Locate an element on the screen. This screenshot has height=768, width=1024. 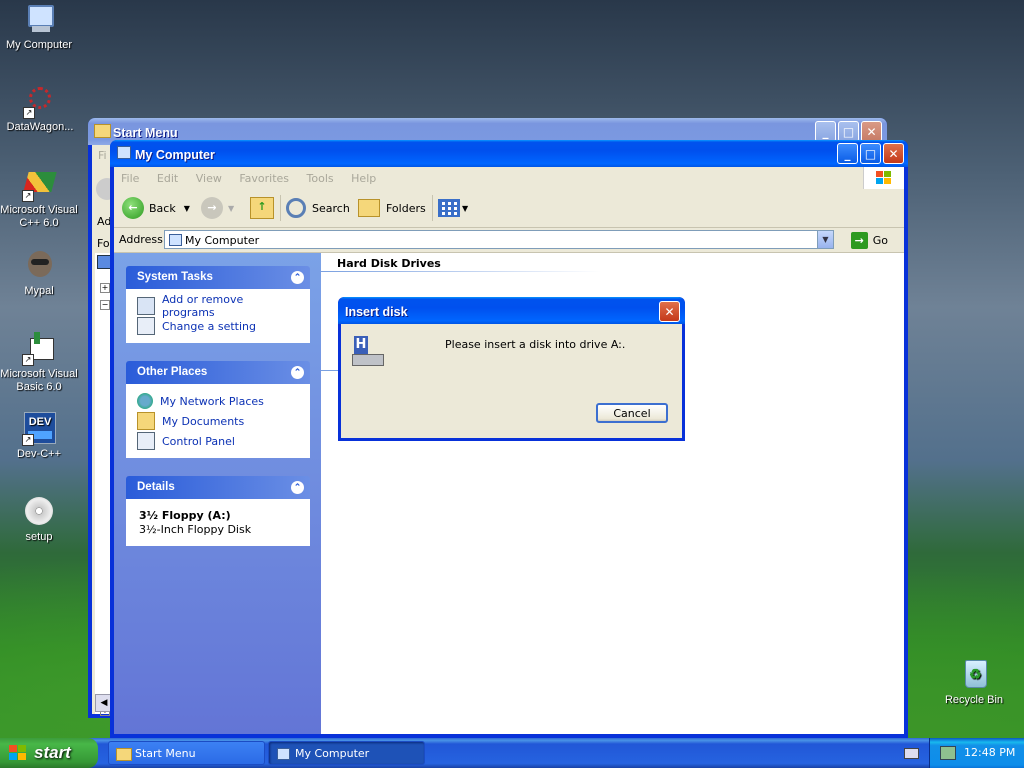
go-button: → Go is located at coordinates (869, 240).